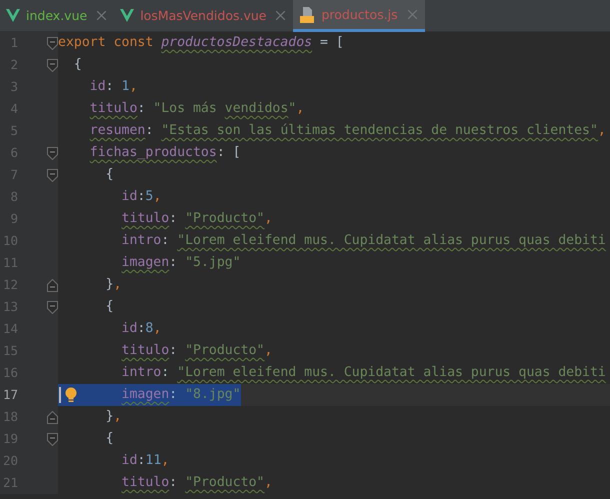  Describe the element at coordinates (359, 16) in the screenshot. I see `editor-tab: productos.js` at that location.